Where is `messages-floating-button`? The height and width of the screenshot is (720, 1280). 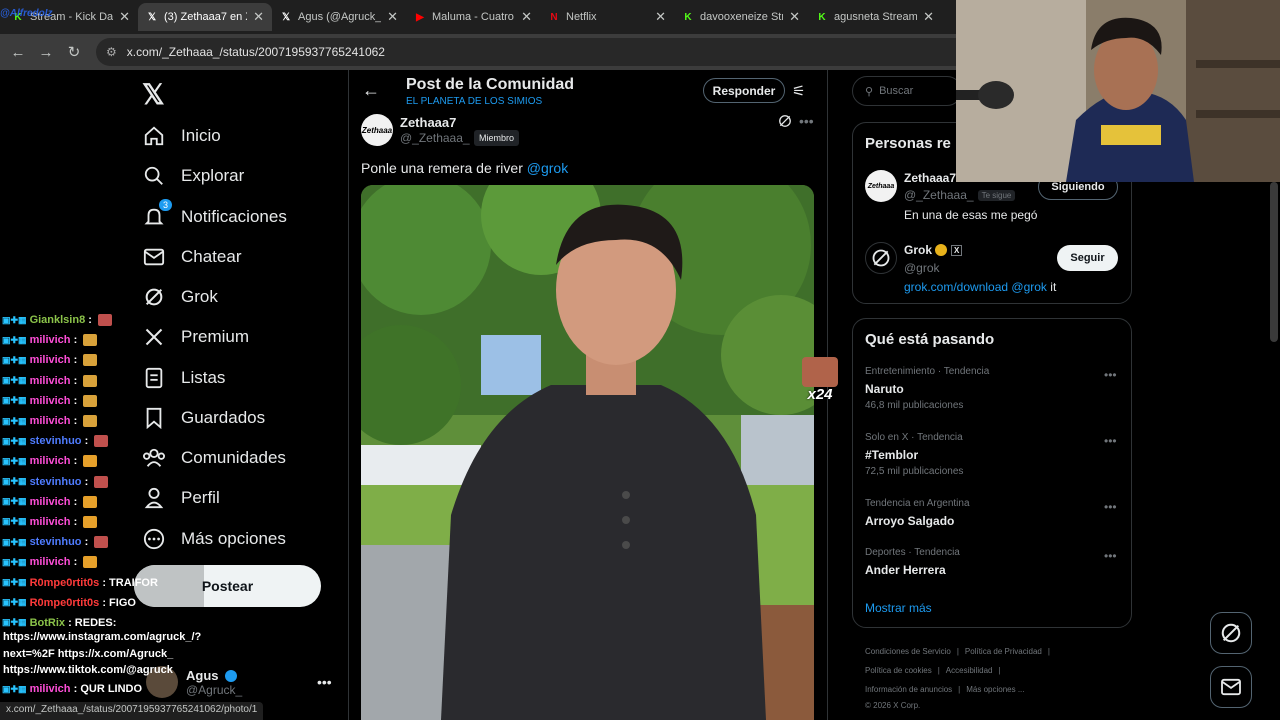 messages-floating-button is located at coordinates (1231, 687).